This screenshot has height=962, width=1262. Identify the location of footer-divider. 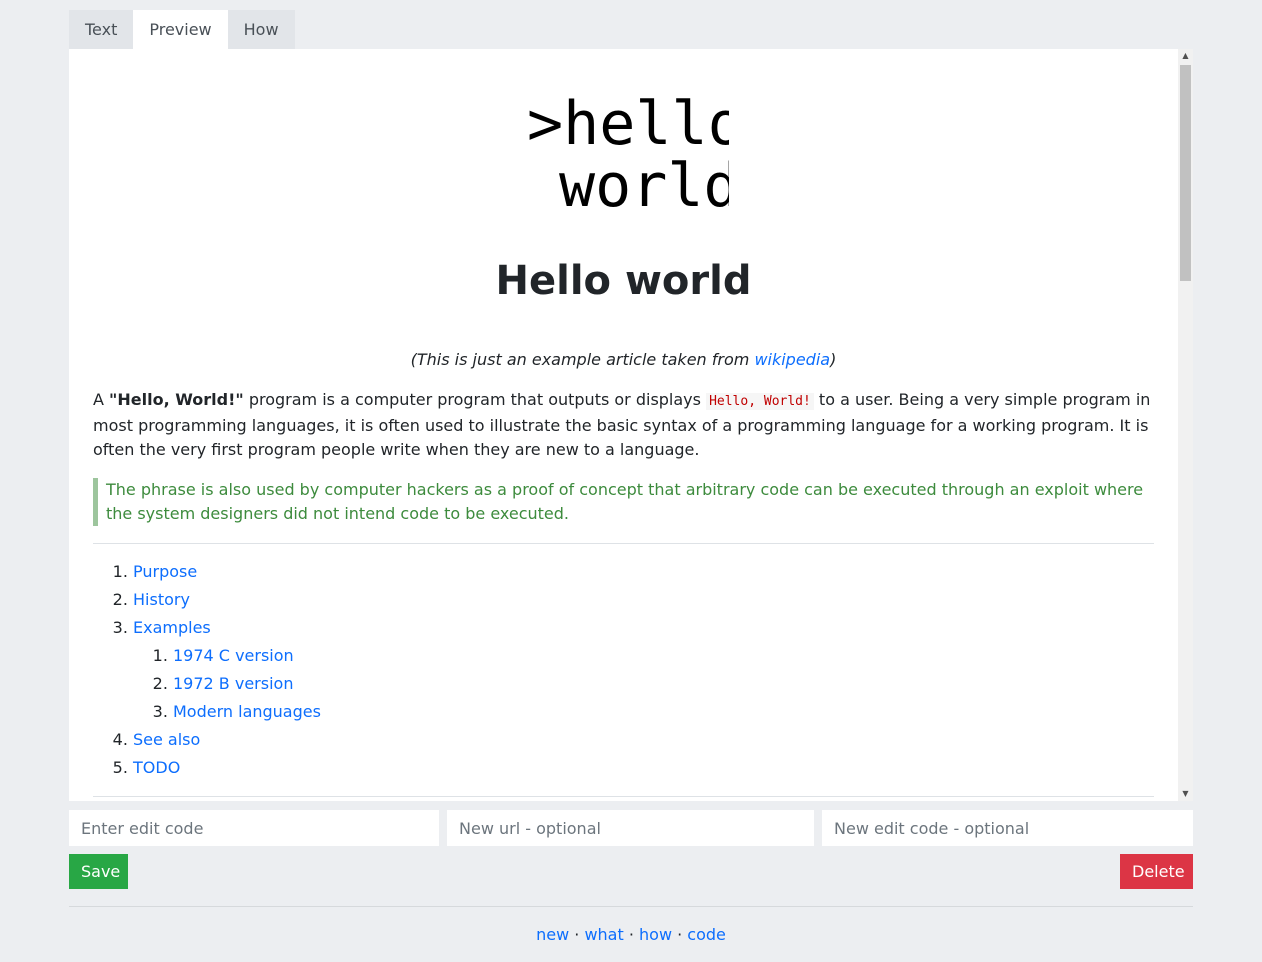
(631, 906).